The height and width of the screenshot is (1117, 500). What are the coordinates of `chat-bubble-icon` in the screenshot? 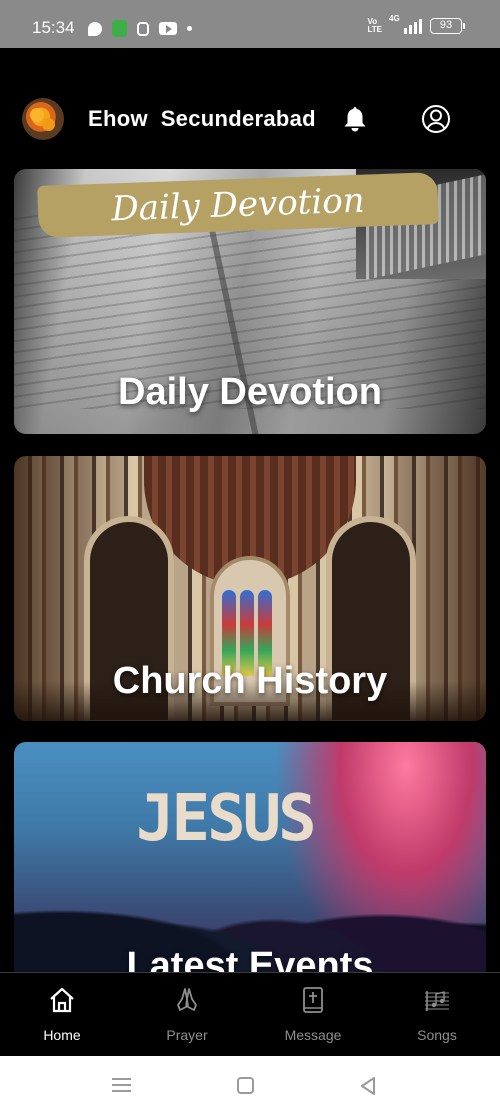 It's located at (95, 28).